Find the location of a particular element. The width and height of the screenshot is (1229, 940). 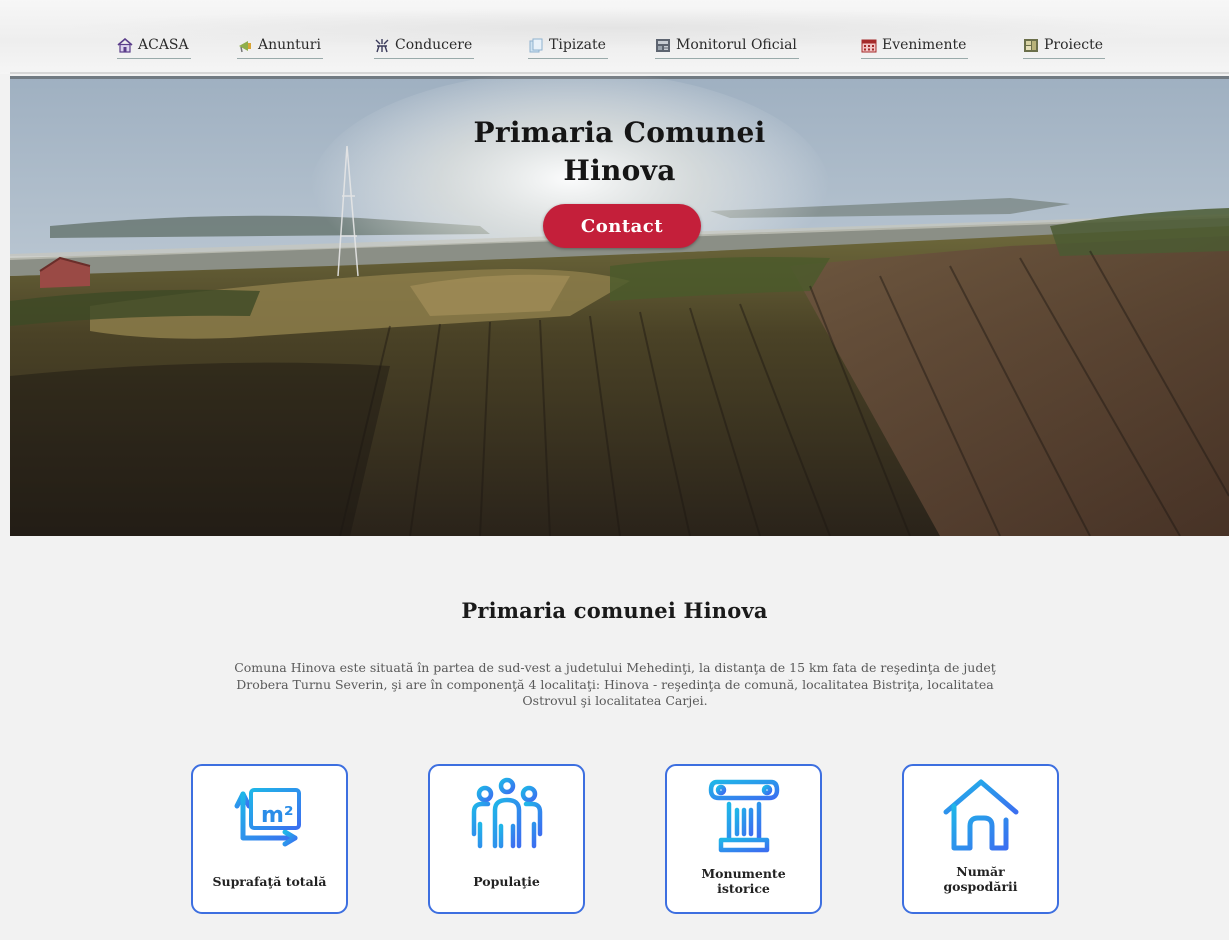

nav-item-conducere: Conducere is located at coordinates (424, 46).